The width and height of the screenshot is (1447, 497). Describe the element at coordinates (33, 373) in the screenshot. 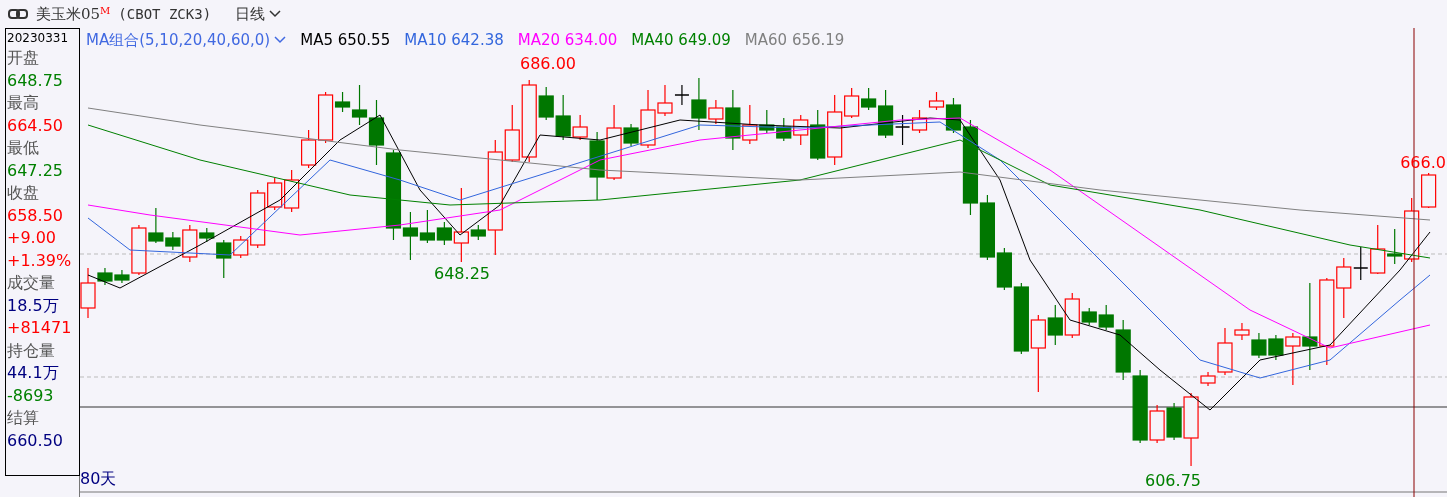

I see `info-value: 44.1万` at that location.